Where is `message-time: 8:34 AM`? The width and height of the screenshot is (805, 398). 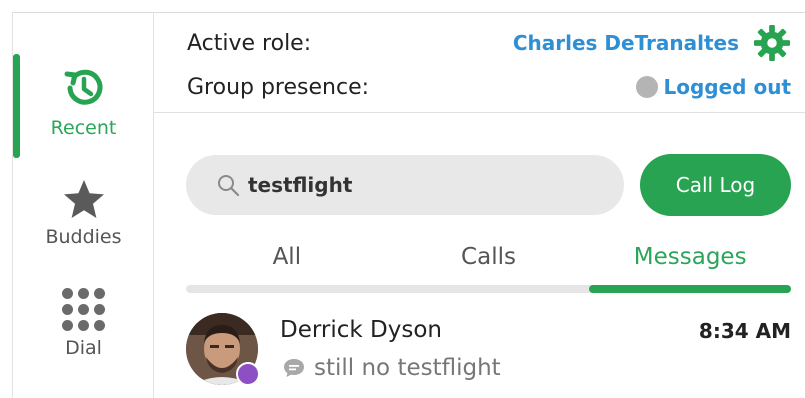 message-time: 8:34 AM is located at coordinates (744, 331).